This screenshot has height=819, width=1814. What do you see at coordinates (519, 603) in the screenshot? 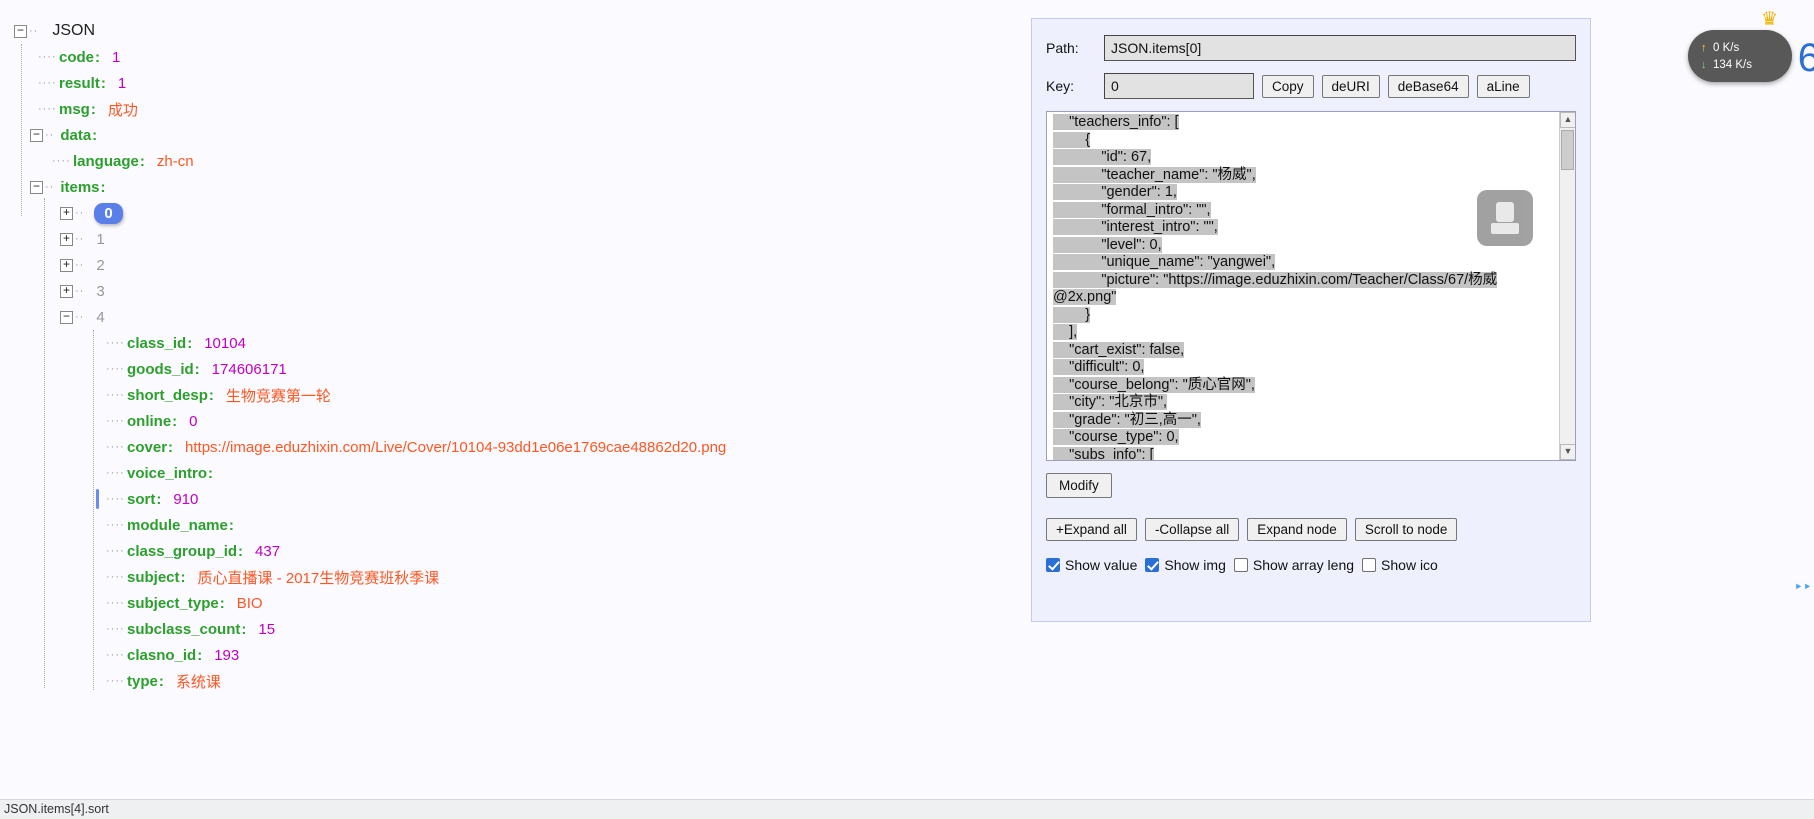
I see `tree-node-subject_type: ···· subject_type: BIO` at bounding box center [519, 603].